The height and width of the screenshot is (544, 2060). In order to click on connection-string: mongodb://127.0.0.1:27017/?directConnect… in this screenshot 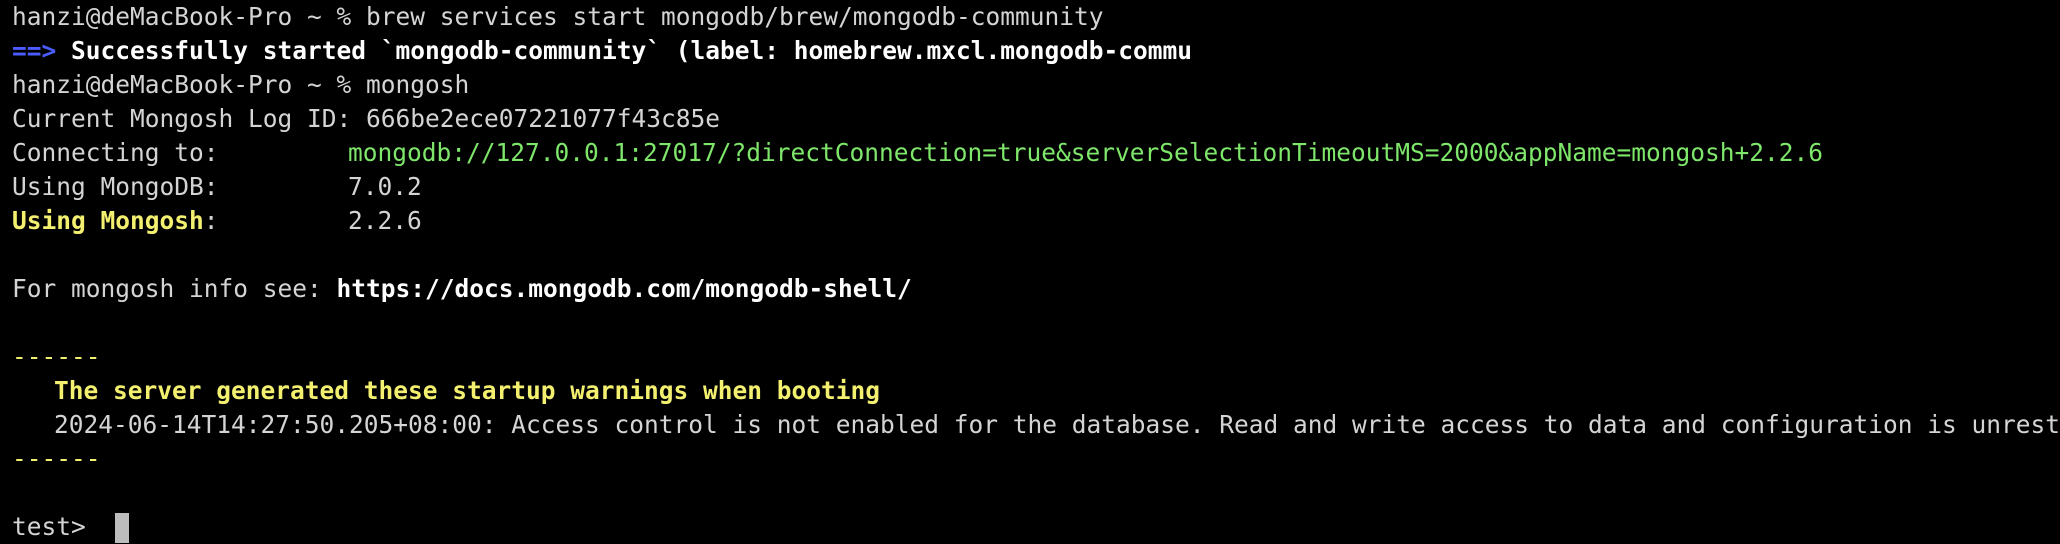, I will do `click(1086, 152)`.